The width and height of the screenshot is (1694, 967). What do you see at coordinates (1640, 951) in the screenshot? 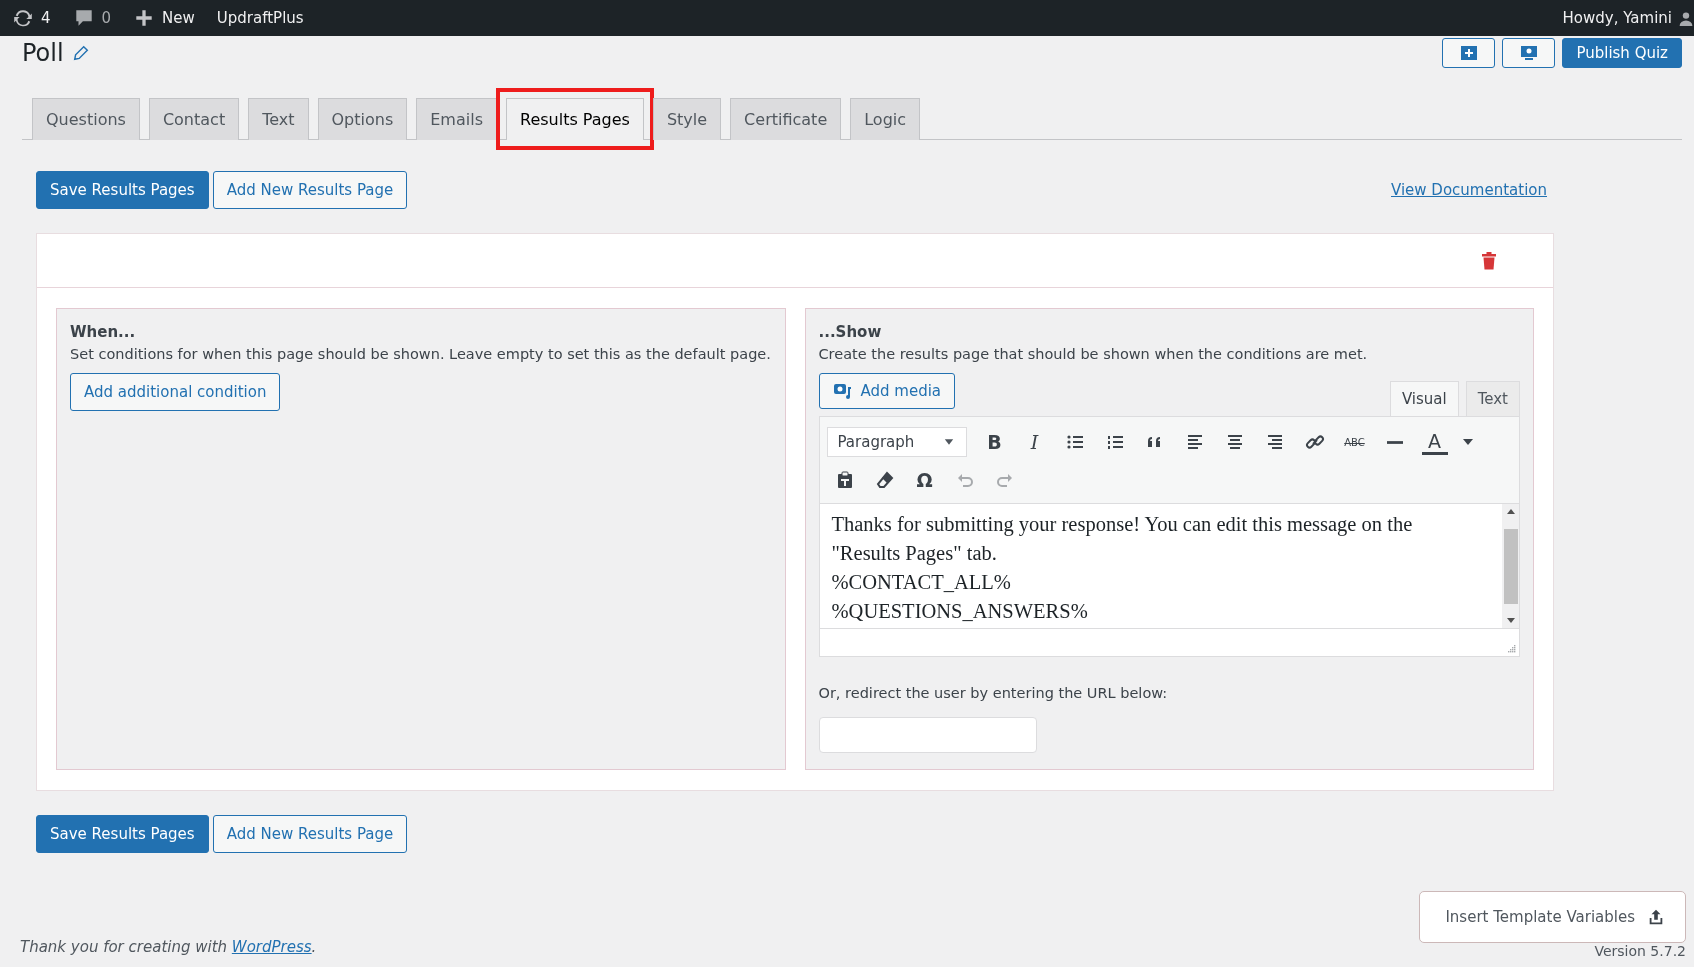
I see `version-text: Version 5.7.2` at bounding box center [1640, 951].